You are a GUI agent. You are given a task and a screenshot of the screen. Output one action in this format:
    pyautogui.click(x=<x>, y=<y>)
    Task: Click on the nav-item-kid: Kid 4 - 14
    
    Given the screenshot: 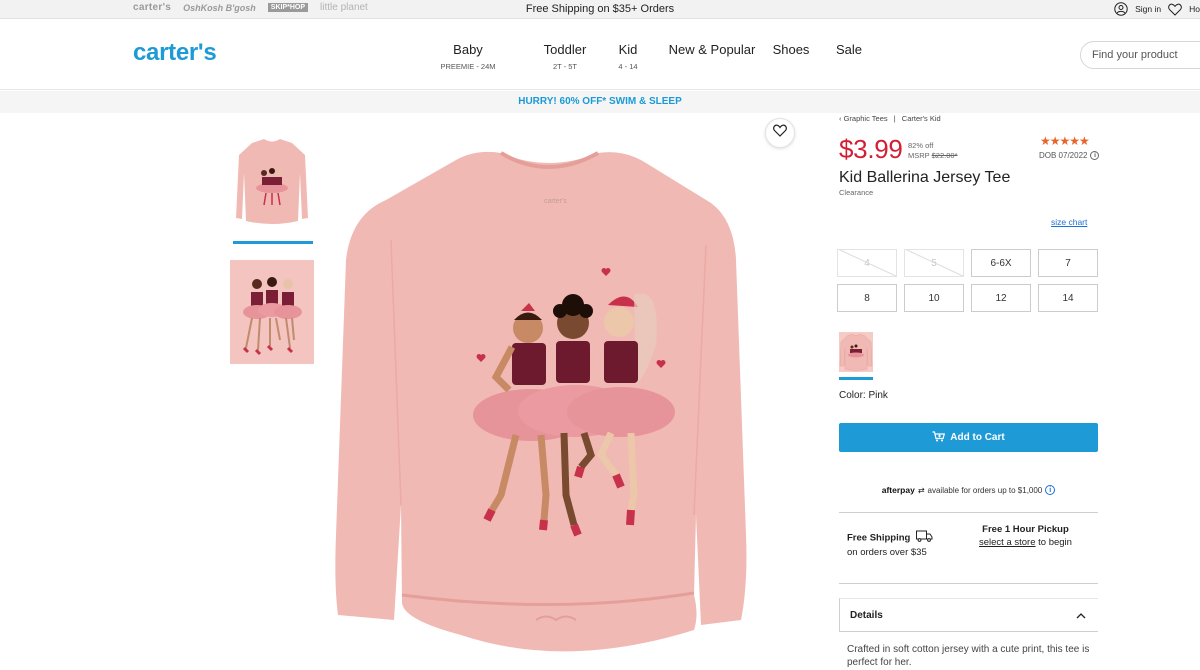 What is the action you would take?
    pyautogui.click(x=628, y=56)
    